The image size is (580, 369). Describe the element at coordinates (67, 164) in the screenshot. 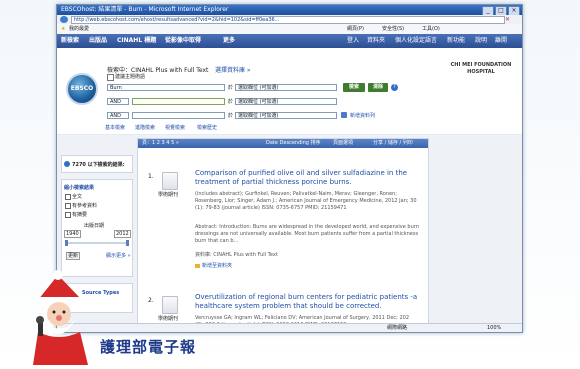

I see `arrow-icon` at that location.